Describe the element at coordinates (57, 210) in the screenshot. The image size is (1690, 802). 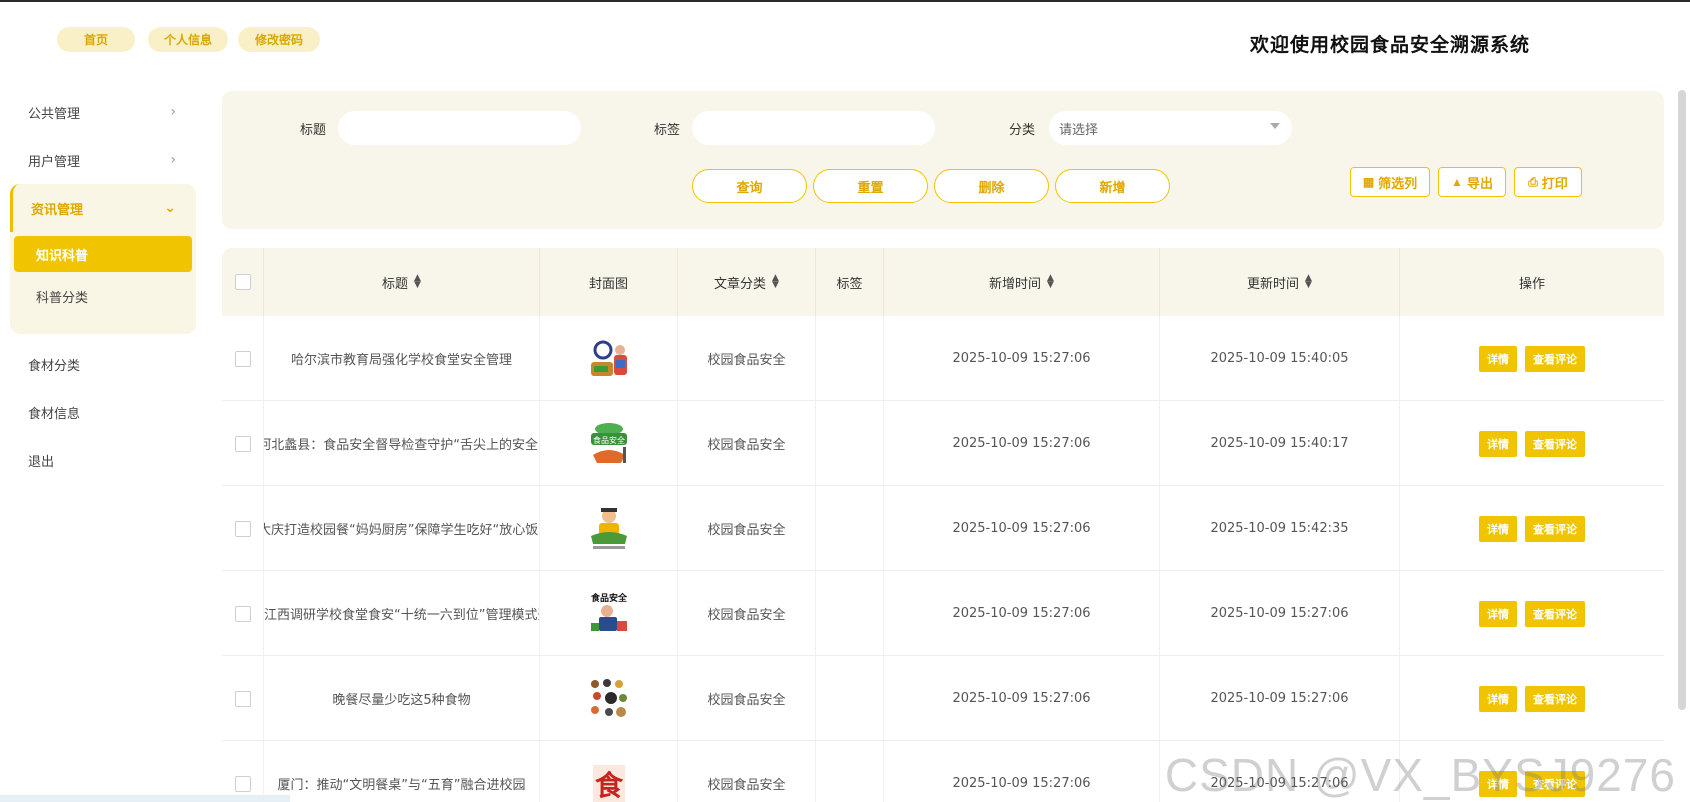
I see `sidebar-item-label: 资讯管理` at that location.